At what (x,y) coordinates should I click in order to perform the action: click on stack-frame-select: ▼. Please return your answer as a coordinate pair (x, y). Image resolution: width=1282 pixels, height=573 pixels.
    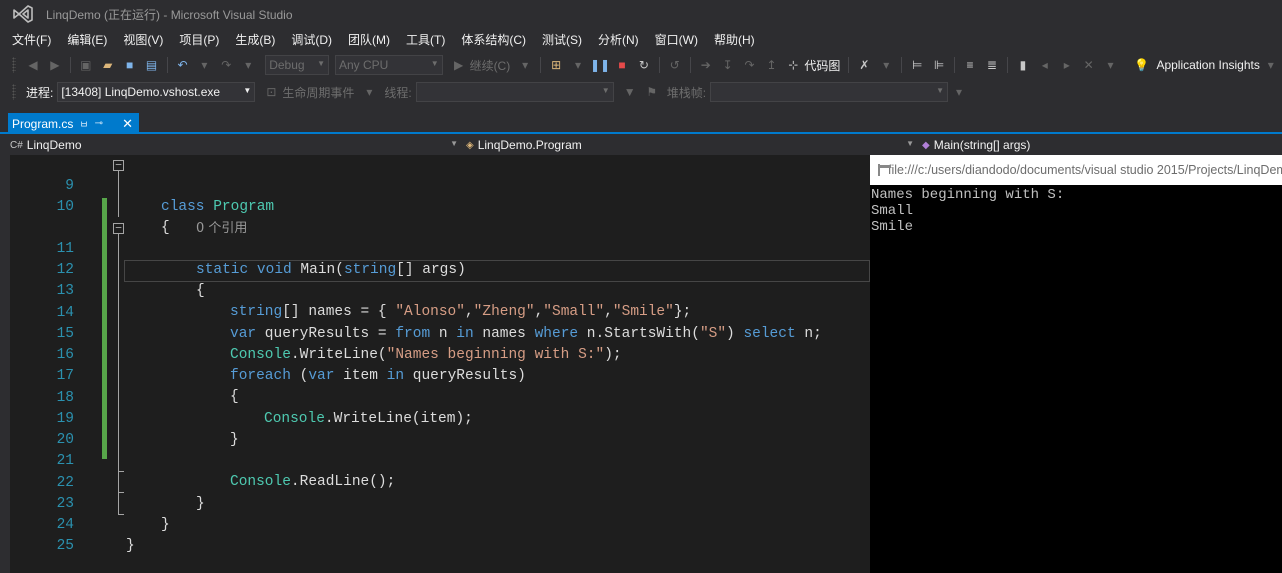
    Looking at the image, I should click on (829, 92).